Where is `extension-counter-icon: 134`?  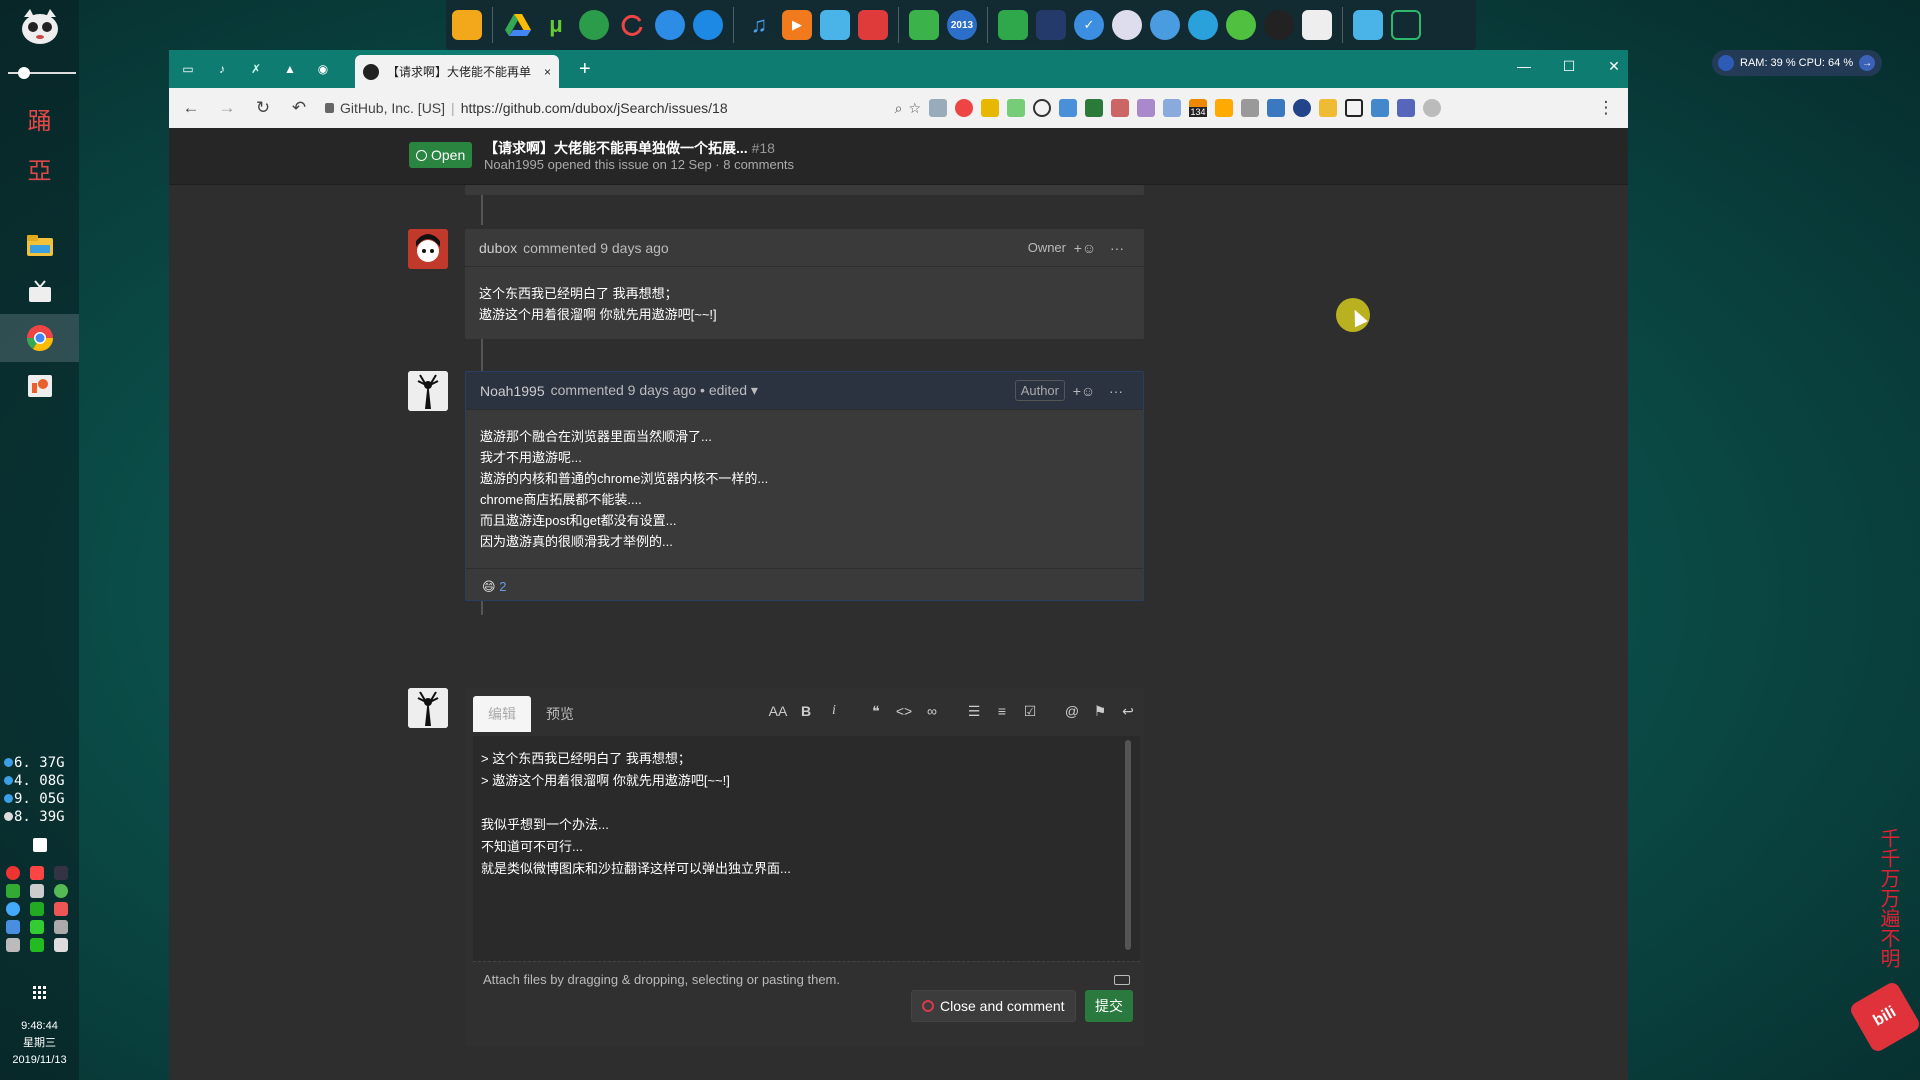 extension-counter-icon: 134 is located at coordinates (1198, 108).